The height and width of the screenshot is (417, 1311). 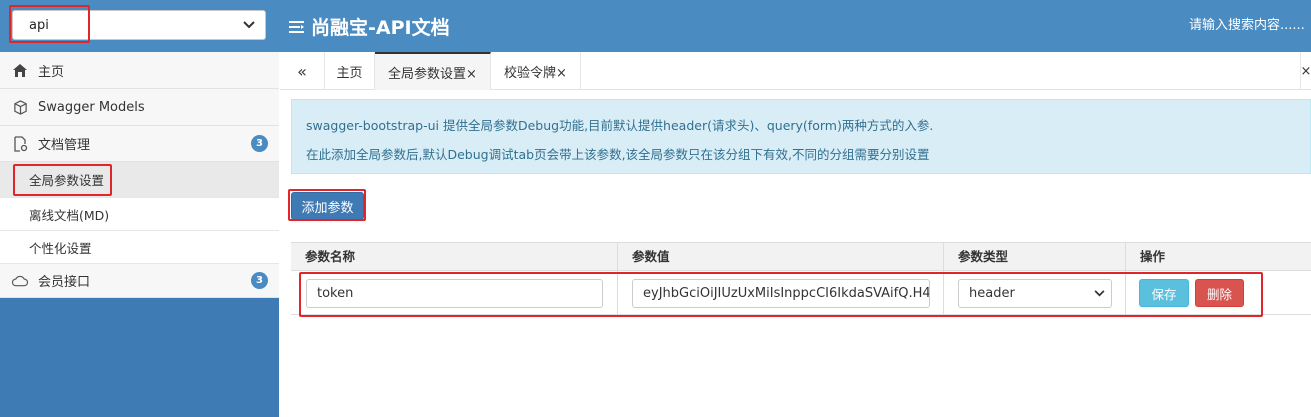 What do you see at coordinates (139, 180) in the screenshot?
I see `sidebar-subitem-global-params: 全局参数设置` at bounding box center [139, 180].